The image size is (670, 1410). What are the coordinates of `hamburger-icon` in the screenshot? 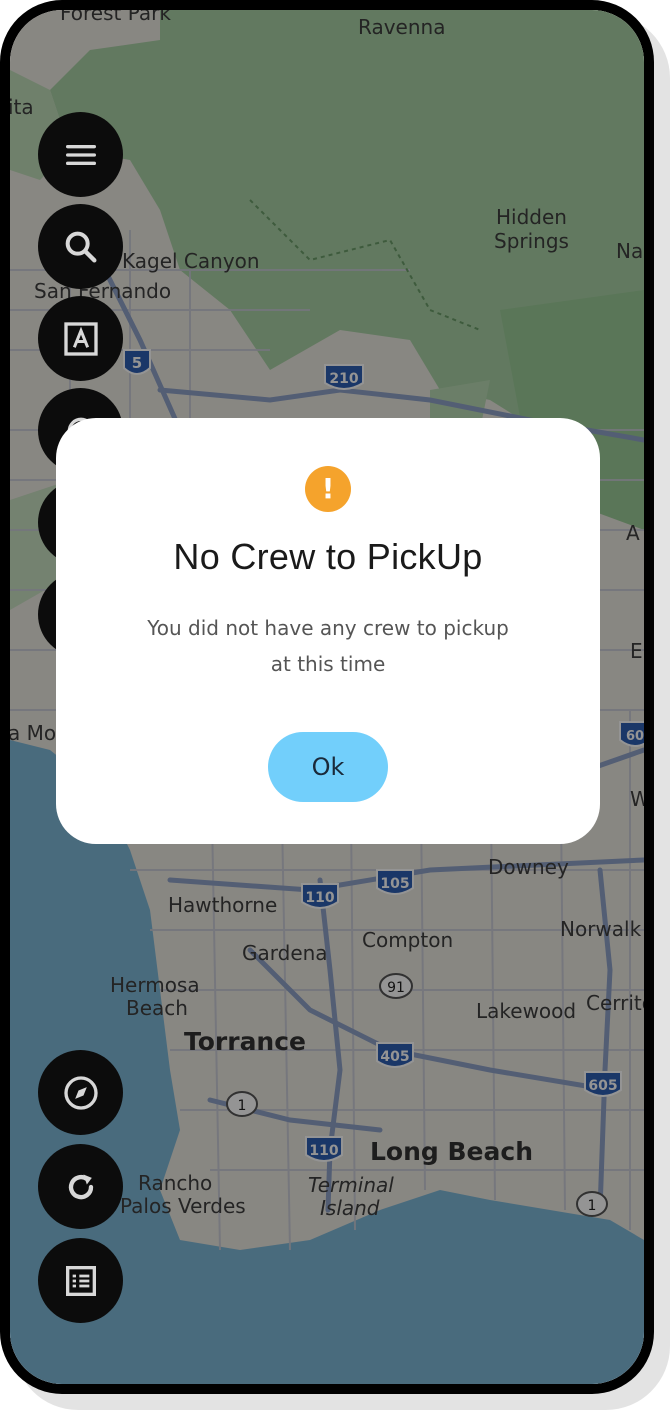 It's located at (80, 154).